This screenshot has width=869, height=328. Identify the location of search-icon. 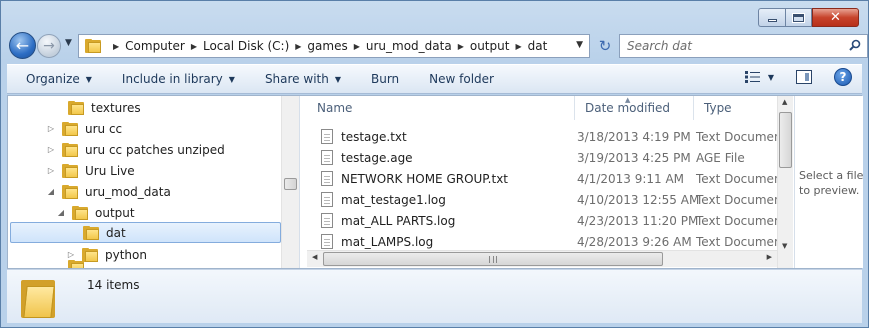
(855, 45).